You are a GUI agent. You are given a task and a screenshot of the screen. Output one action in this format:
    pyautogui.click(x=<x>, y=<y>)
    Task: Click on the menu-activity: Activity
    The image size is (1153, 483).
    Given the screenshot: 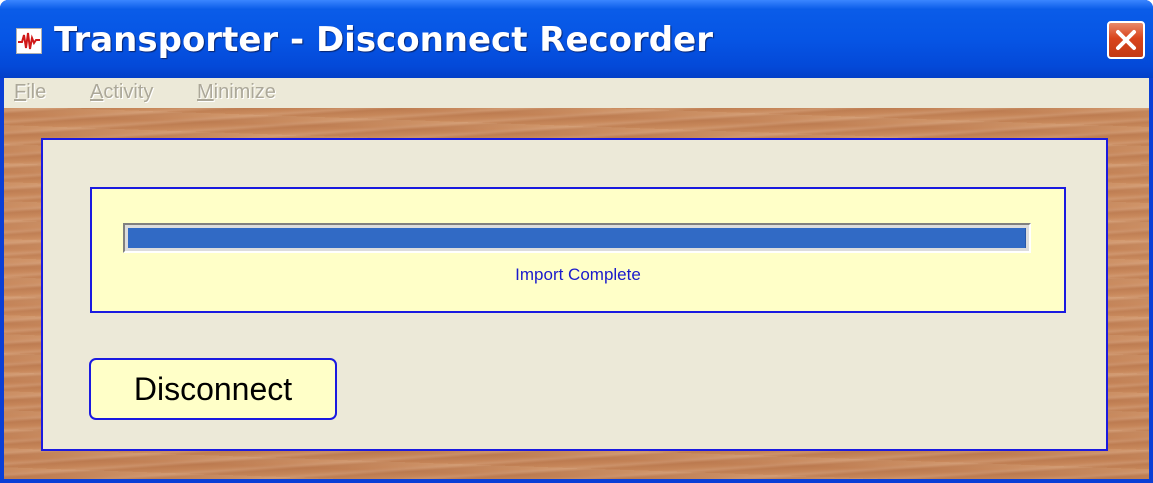 What is the action you would take?
    pyautogui.click(x=121, y=92)
    